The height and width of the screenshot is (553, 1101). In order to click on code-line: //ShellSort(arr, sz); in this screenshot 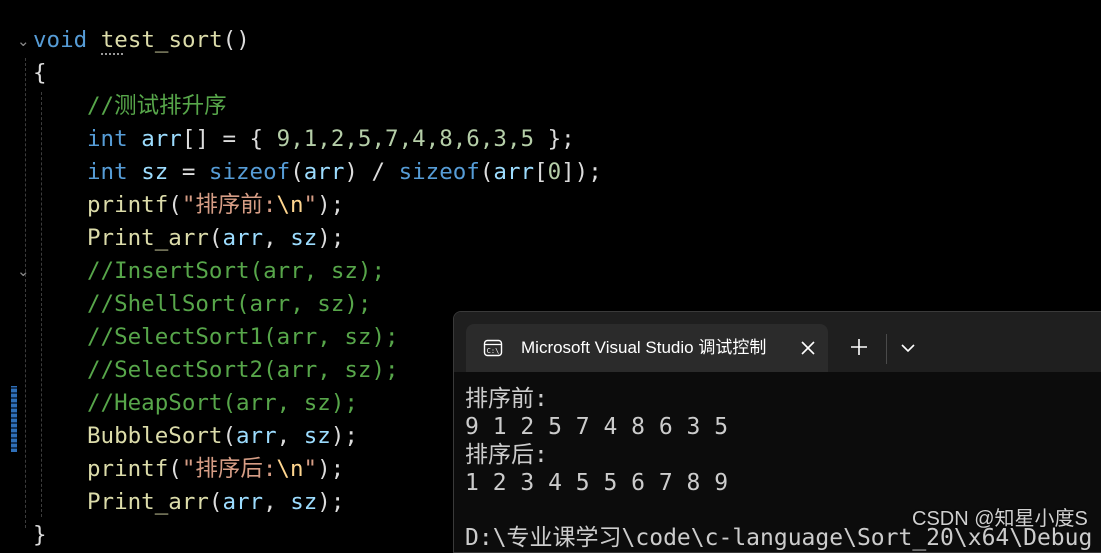, I will do `click(229, 304)`.